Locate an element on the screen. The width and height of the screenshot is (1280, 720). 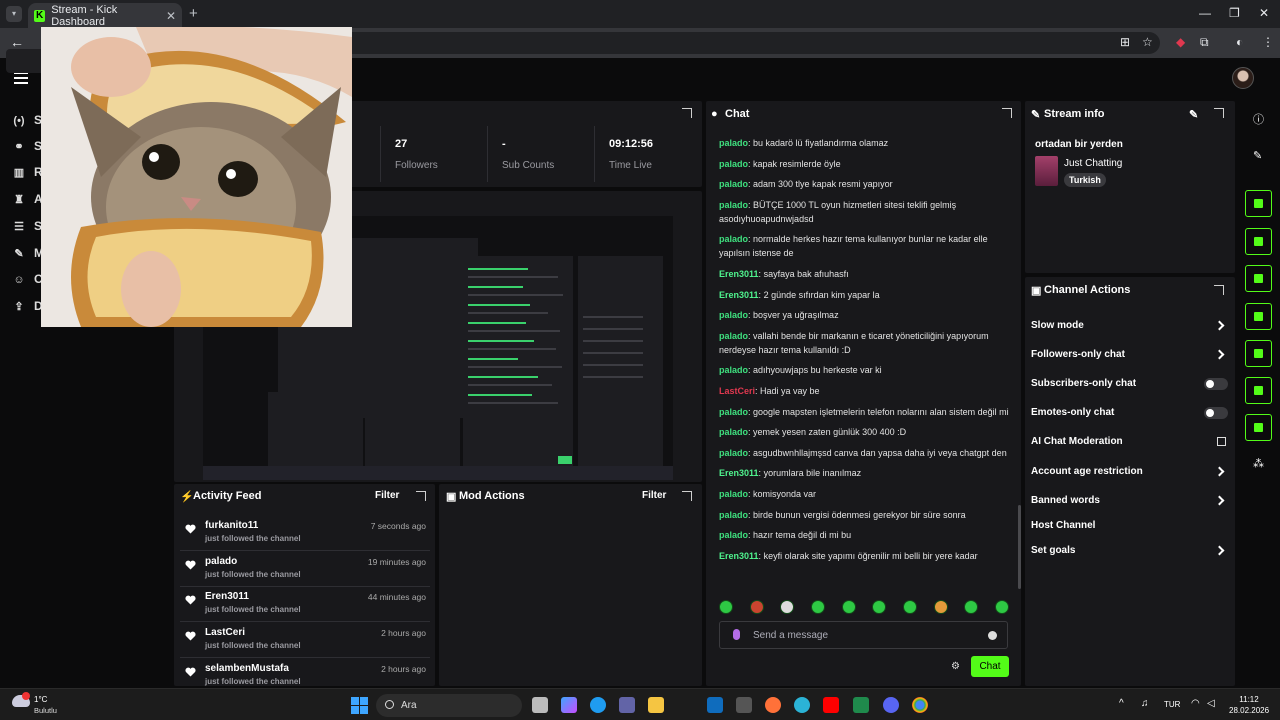
app-grid-icon is located at coordinates (861, 705).